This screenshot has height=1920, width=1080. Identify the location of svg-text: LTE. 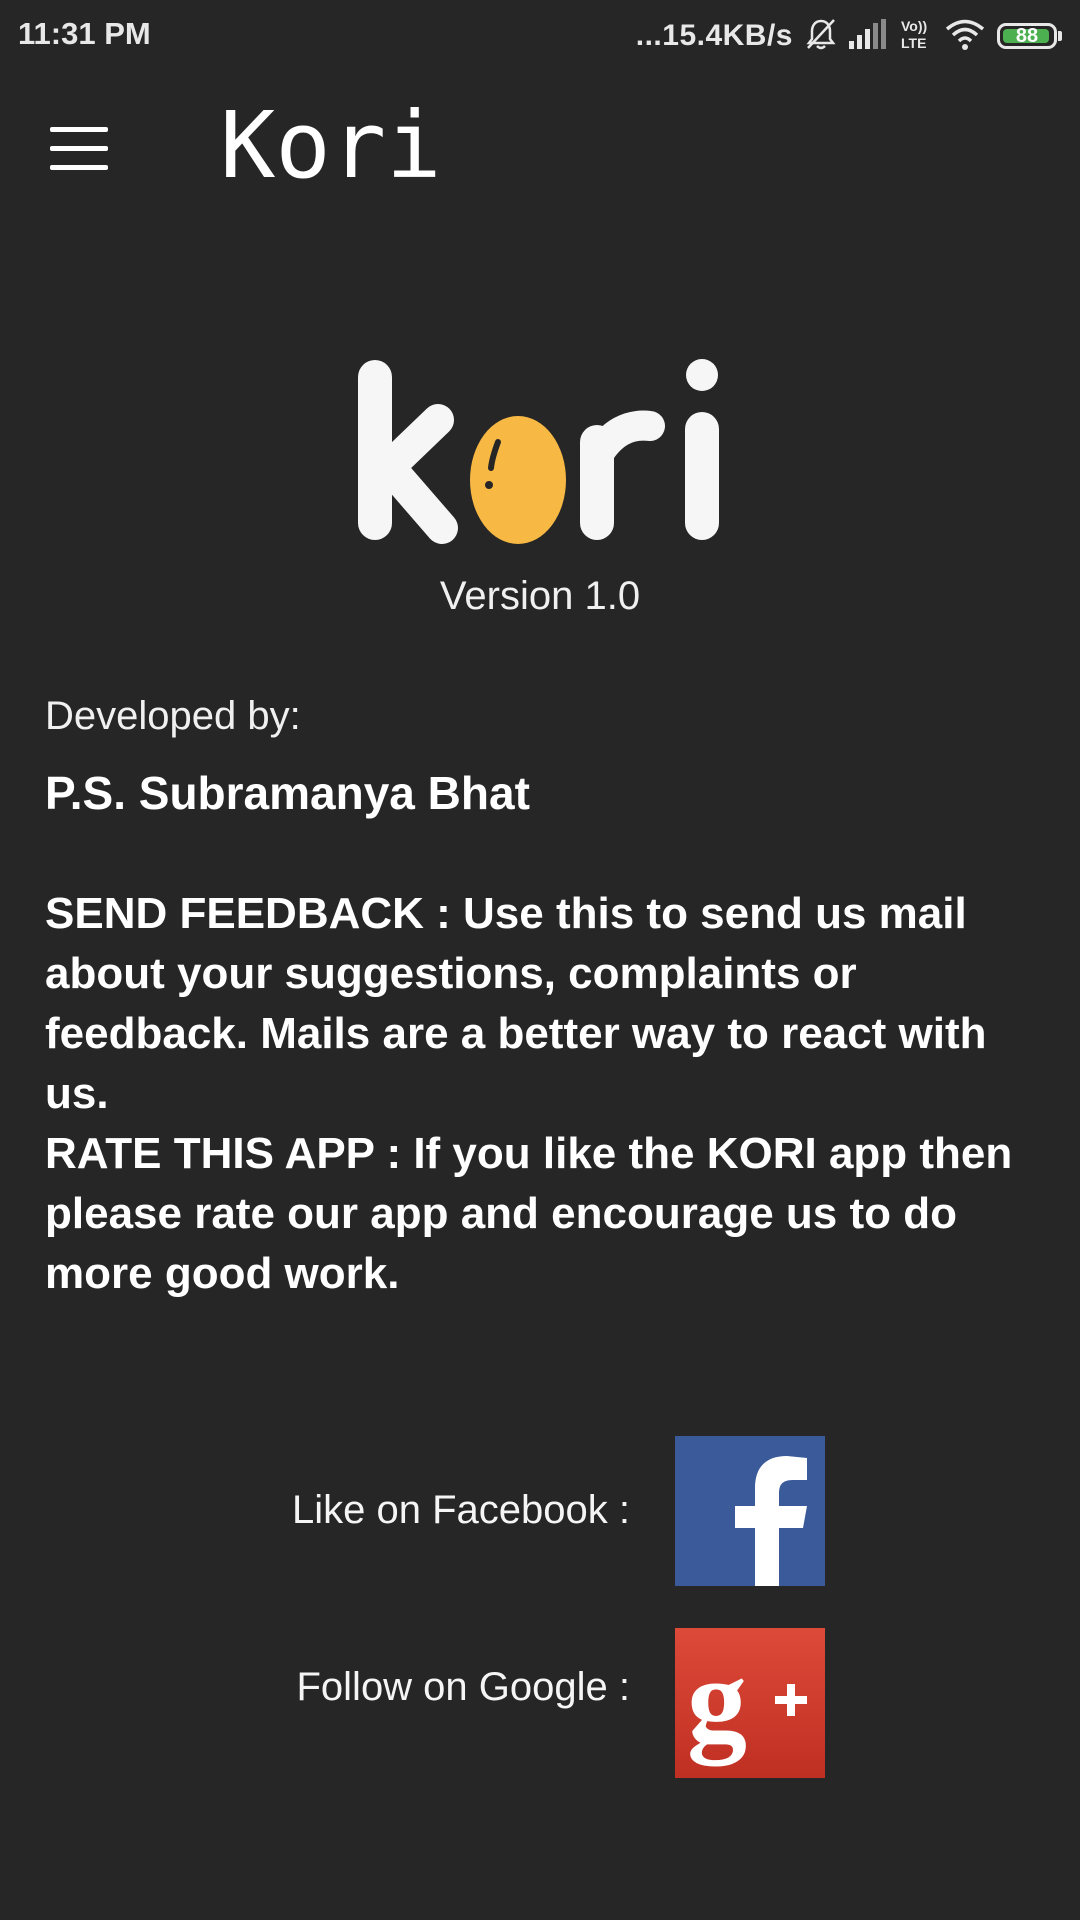
(913, 43).